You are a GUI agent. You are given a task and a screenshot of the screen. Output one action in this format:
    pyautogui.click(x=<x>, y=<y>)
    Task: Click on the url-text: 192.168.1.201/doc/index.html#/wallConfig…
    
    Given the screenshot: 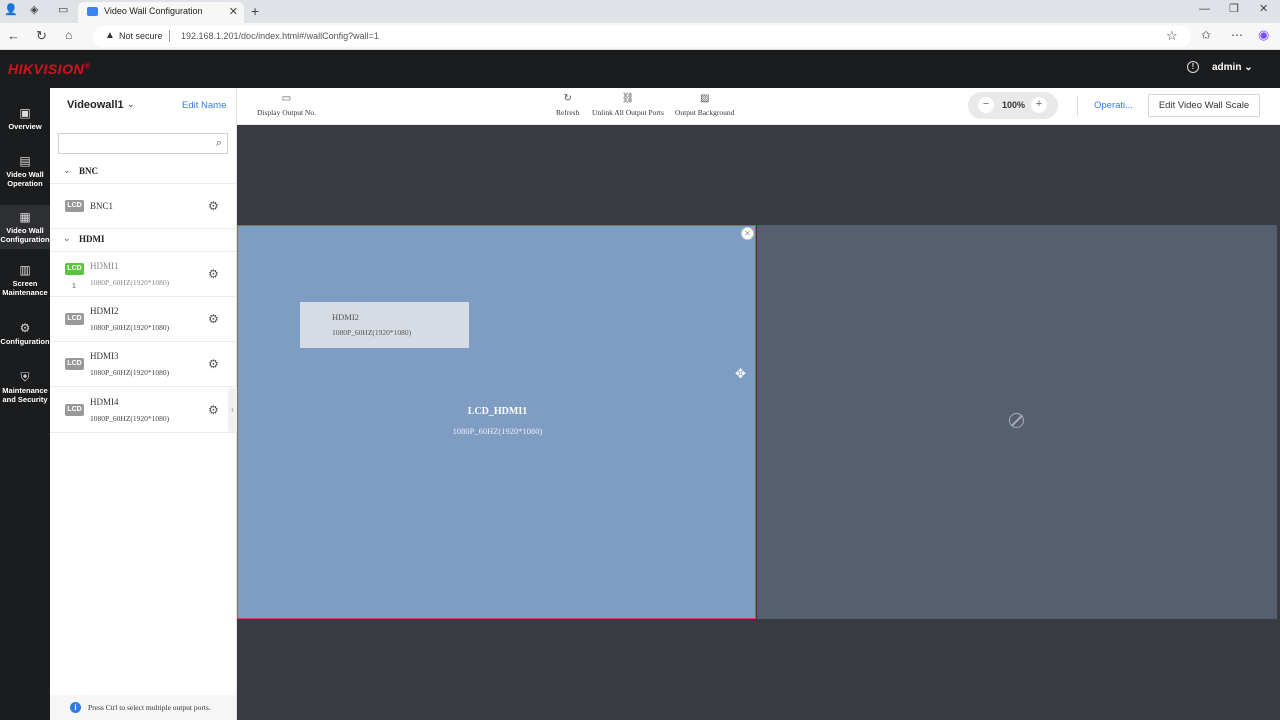 What is the action you would take?
    pyautogui.click(x=280, y=36)
    